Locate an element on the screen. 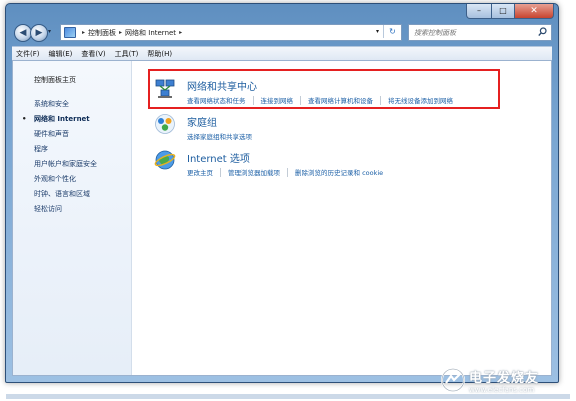  category-title: Internet 选项 is located at coordinates (218, 157).